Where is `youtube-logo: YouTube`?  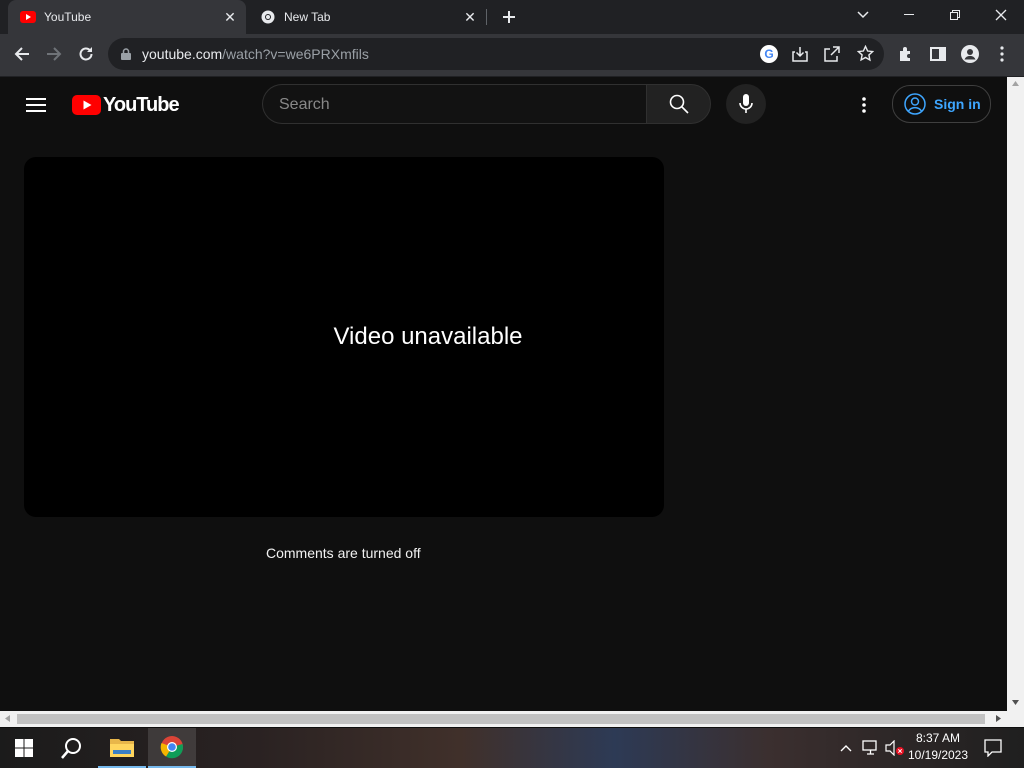 youtube-logo: YouTube is located at coordinates (126, 104).